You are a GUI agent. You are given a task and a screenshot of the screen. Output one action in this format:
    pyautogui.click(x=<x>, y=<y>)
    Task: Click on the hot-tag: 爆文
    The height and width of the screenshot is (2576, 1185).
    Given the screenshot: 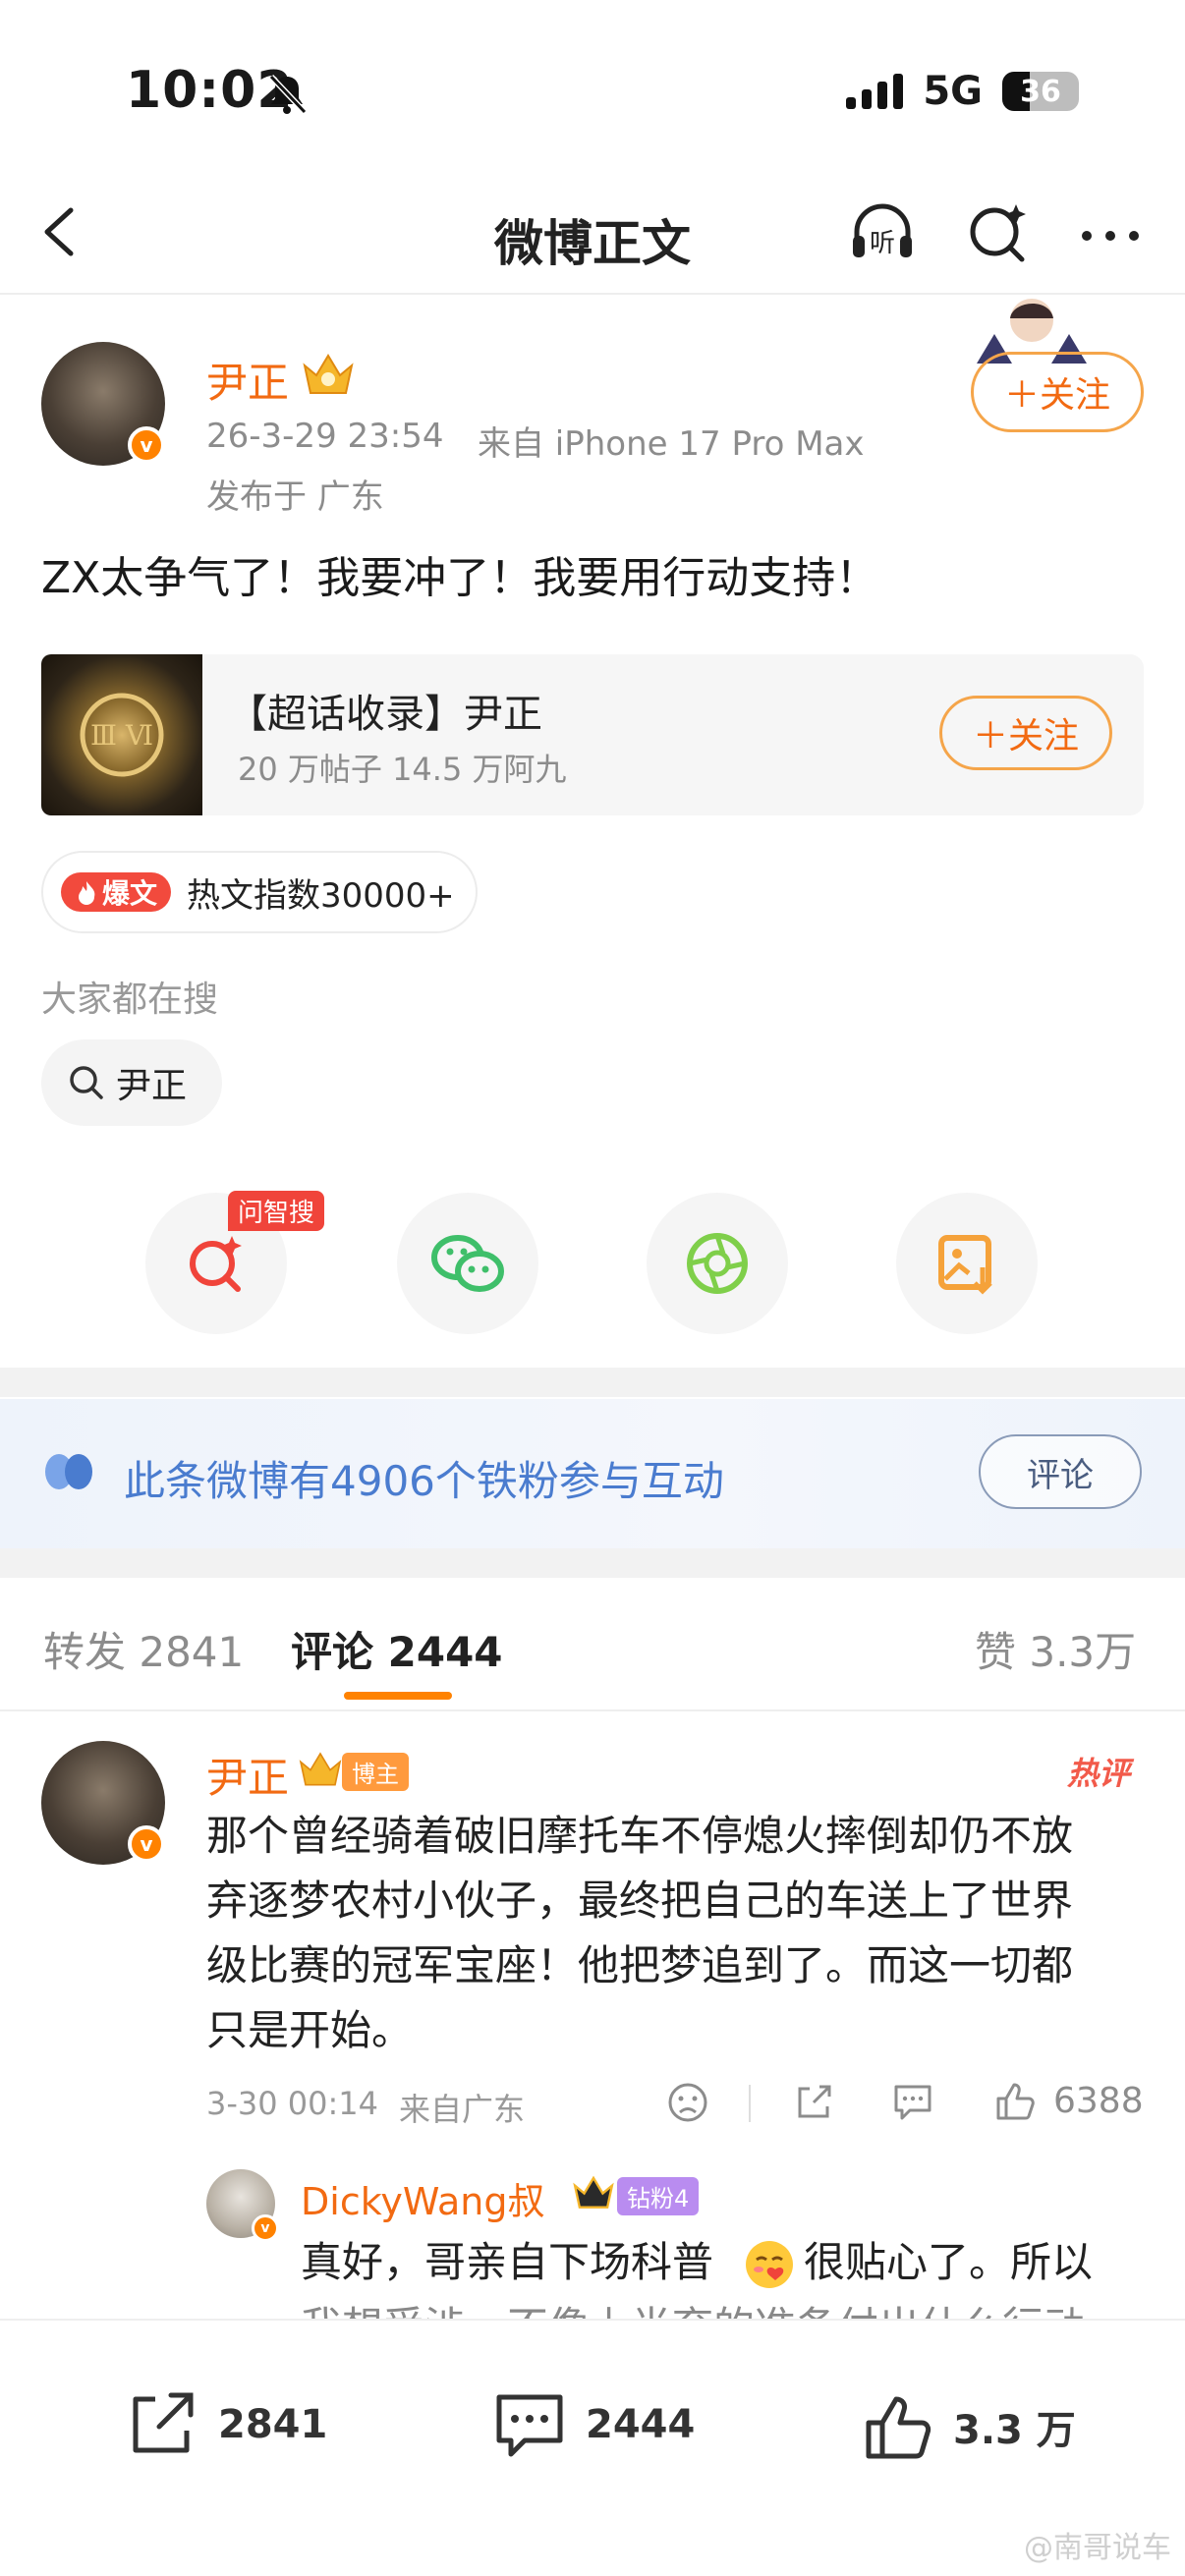 What is the action you would take?
    pyautogui.click(x=117, y=892)
    